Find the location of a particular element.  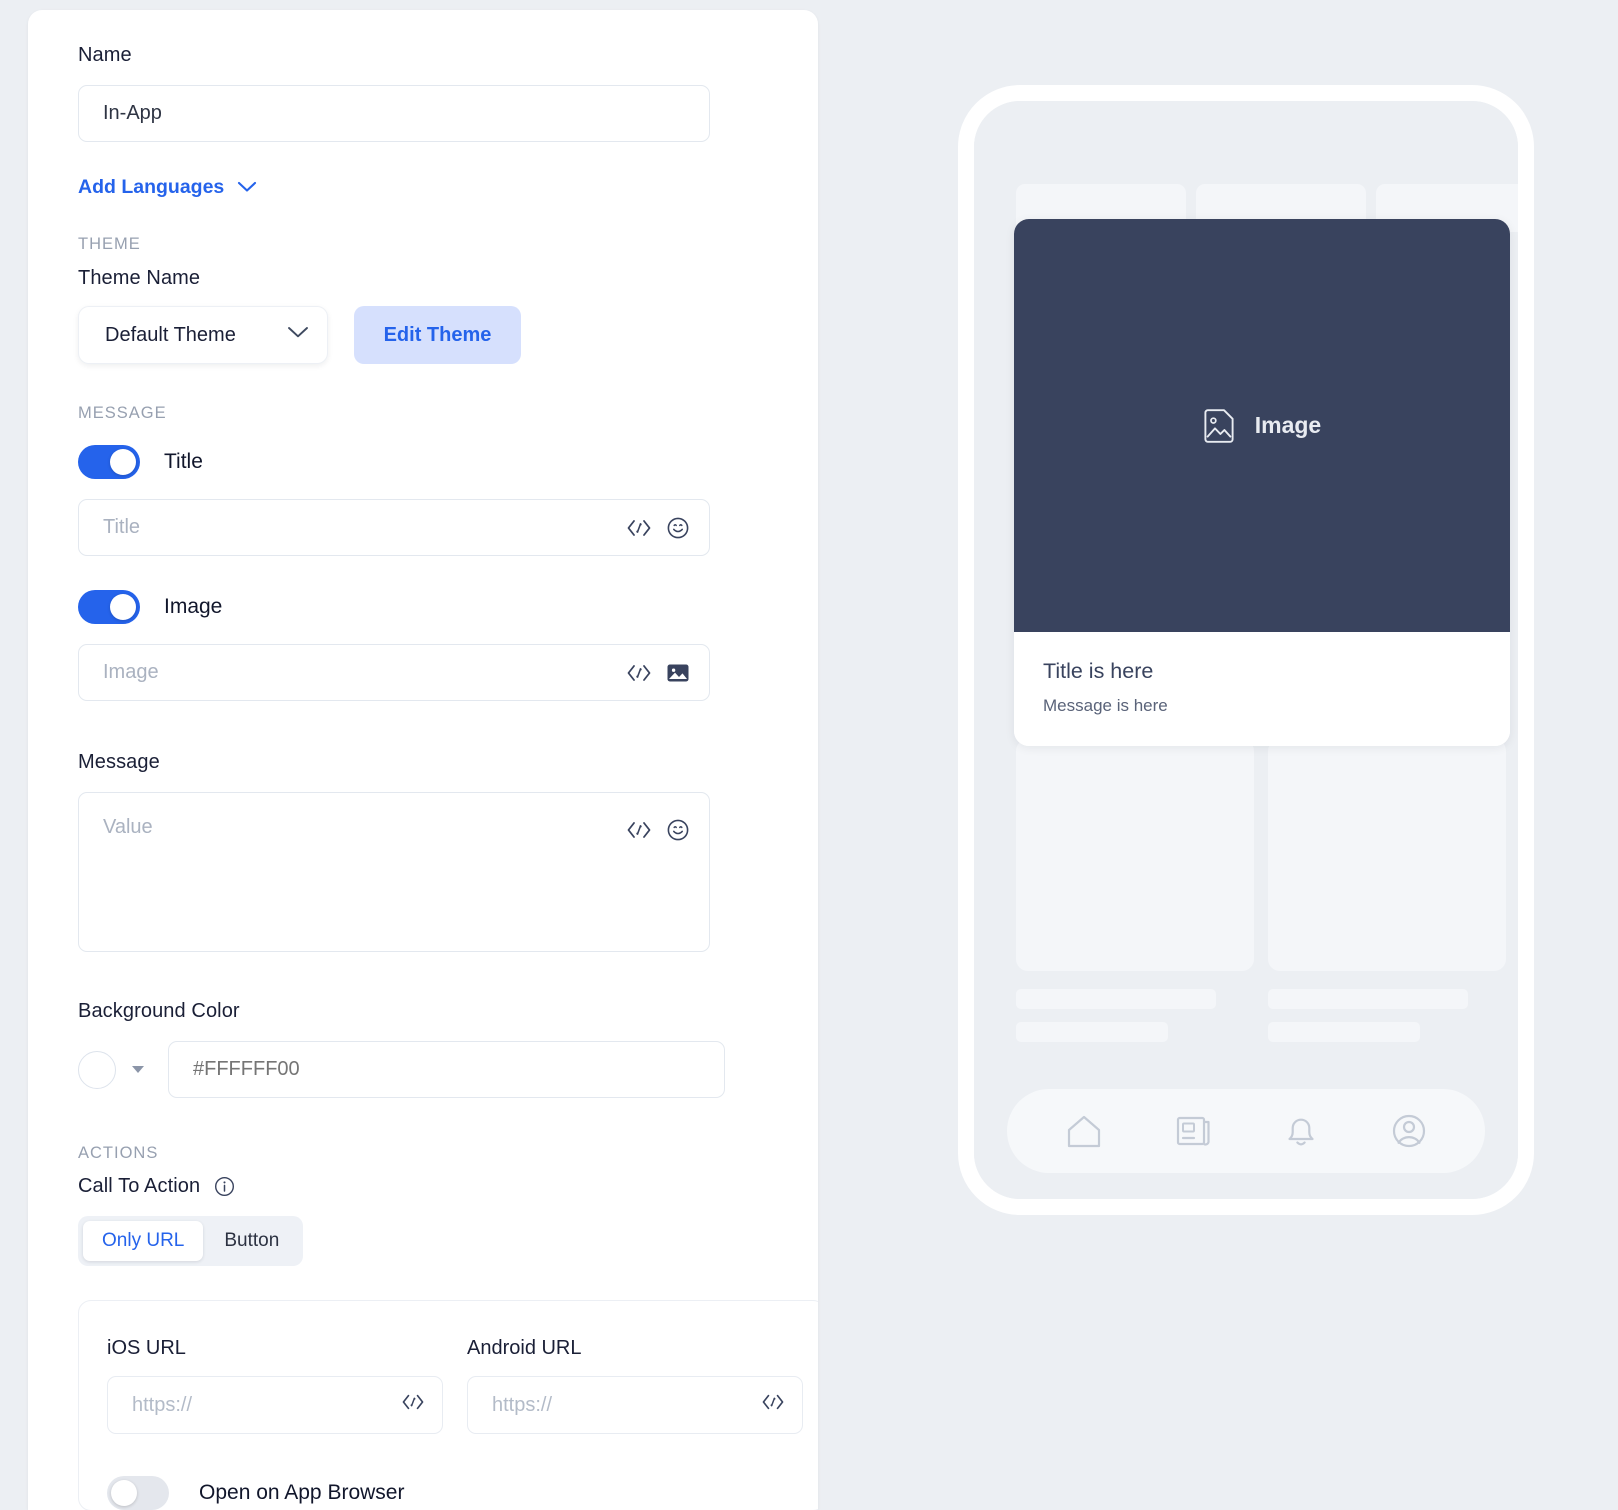

title-input-wrap is located at coordinates (394, 527).